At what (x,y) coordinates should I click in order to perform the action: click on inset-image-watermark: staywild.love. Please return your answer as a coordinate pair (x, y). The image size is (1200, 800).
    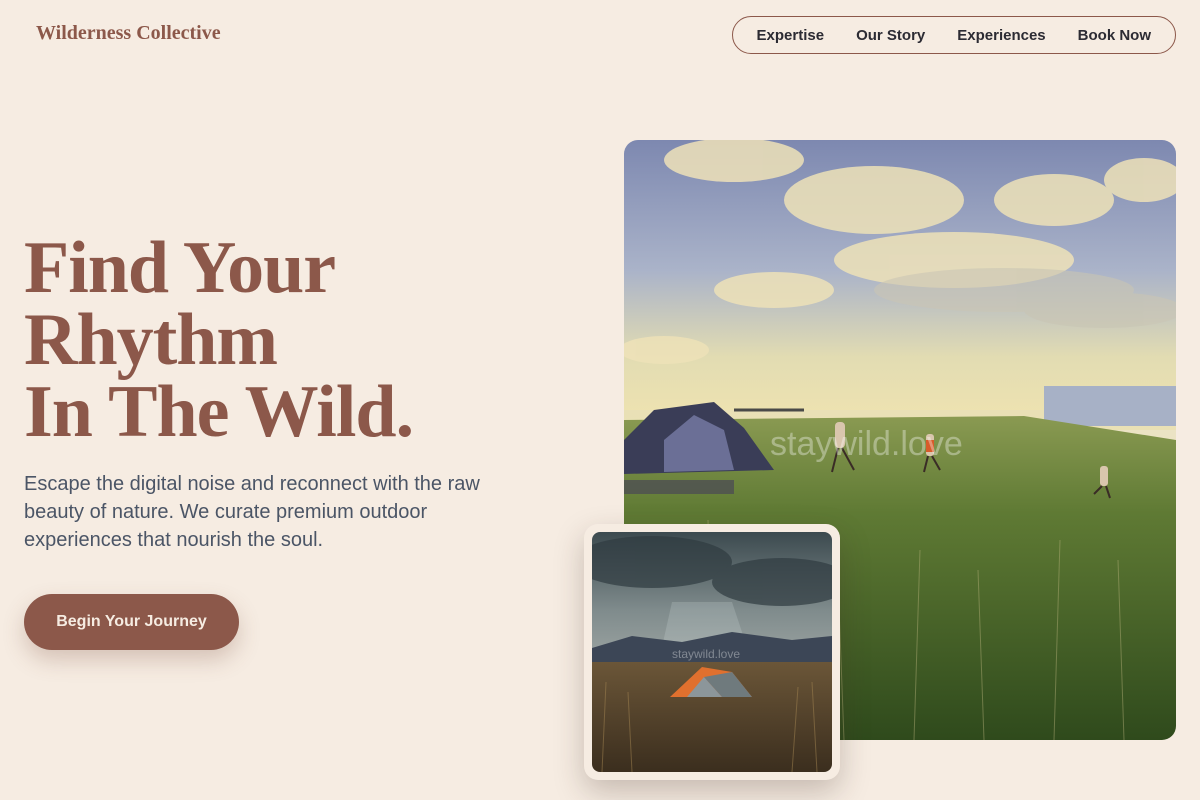
    Looking at the image, I should click on (706, 654).